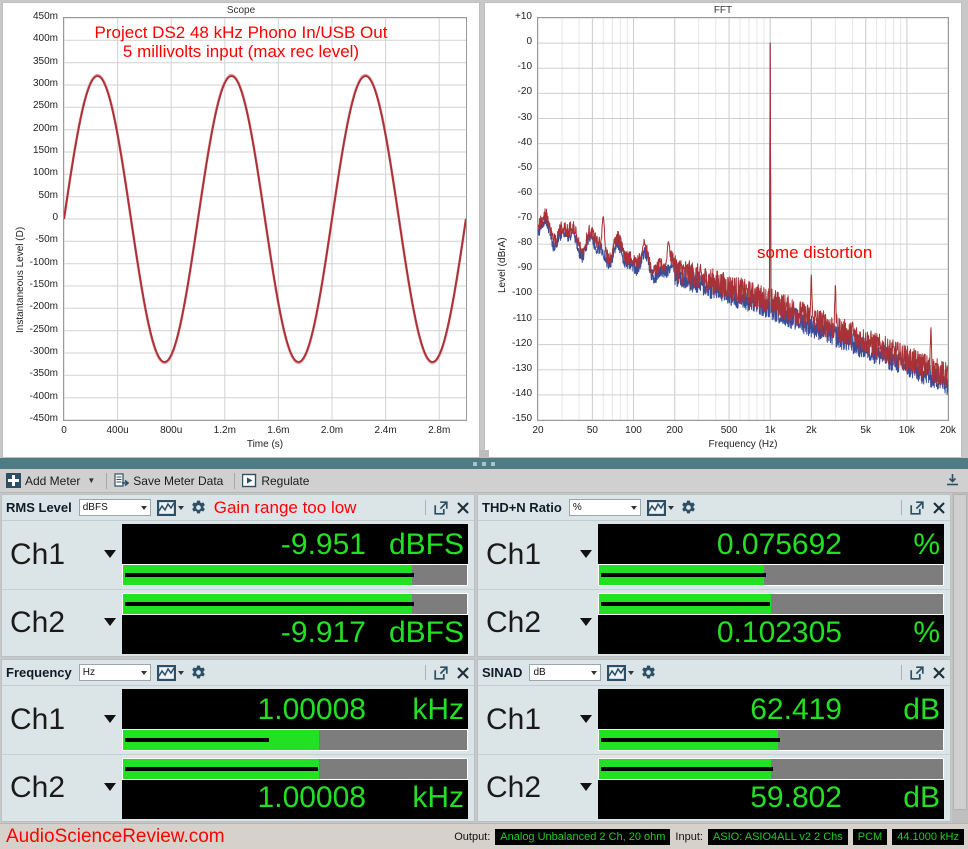  What do you see at coordinates (529, 42) in the screenshot?
I see `fft-y-tick: 0` at bounding box center [529, 42].